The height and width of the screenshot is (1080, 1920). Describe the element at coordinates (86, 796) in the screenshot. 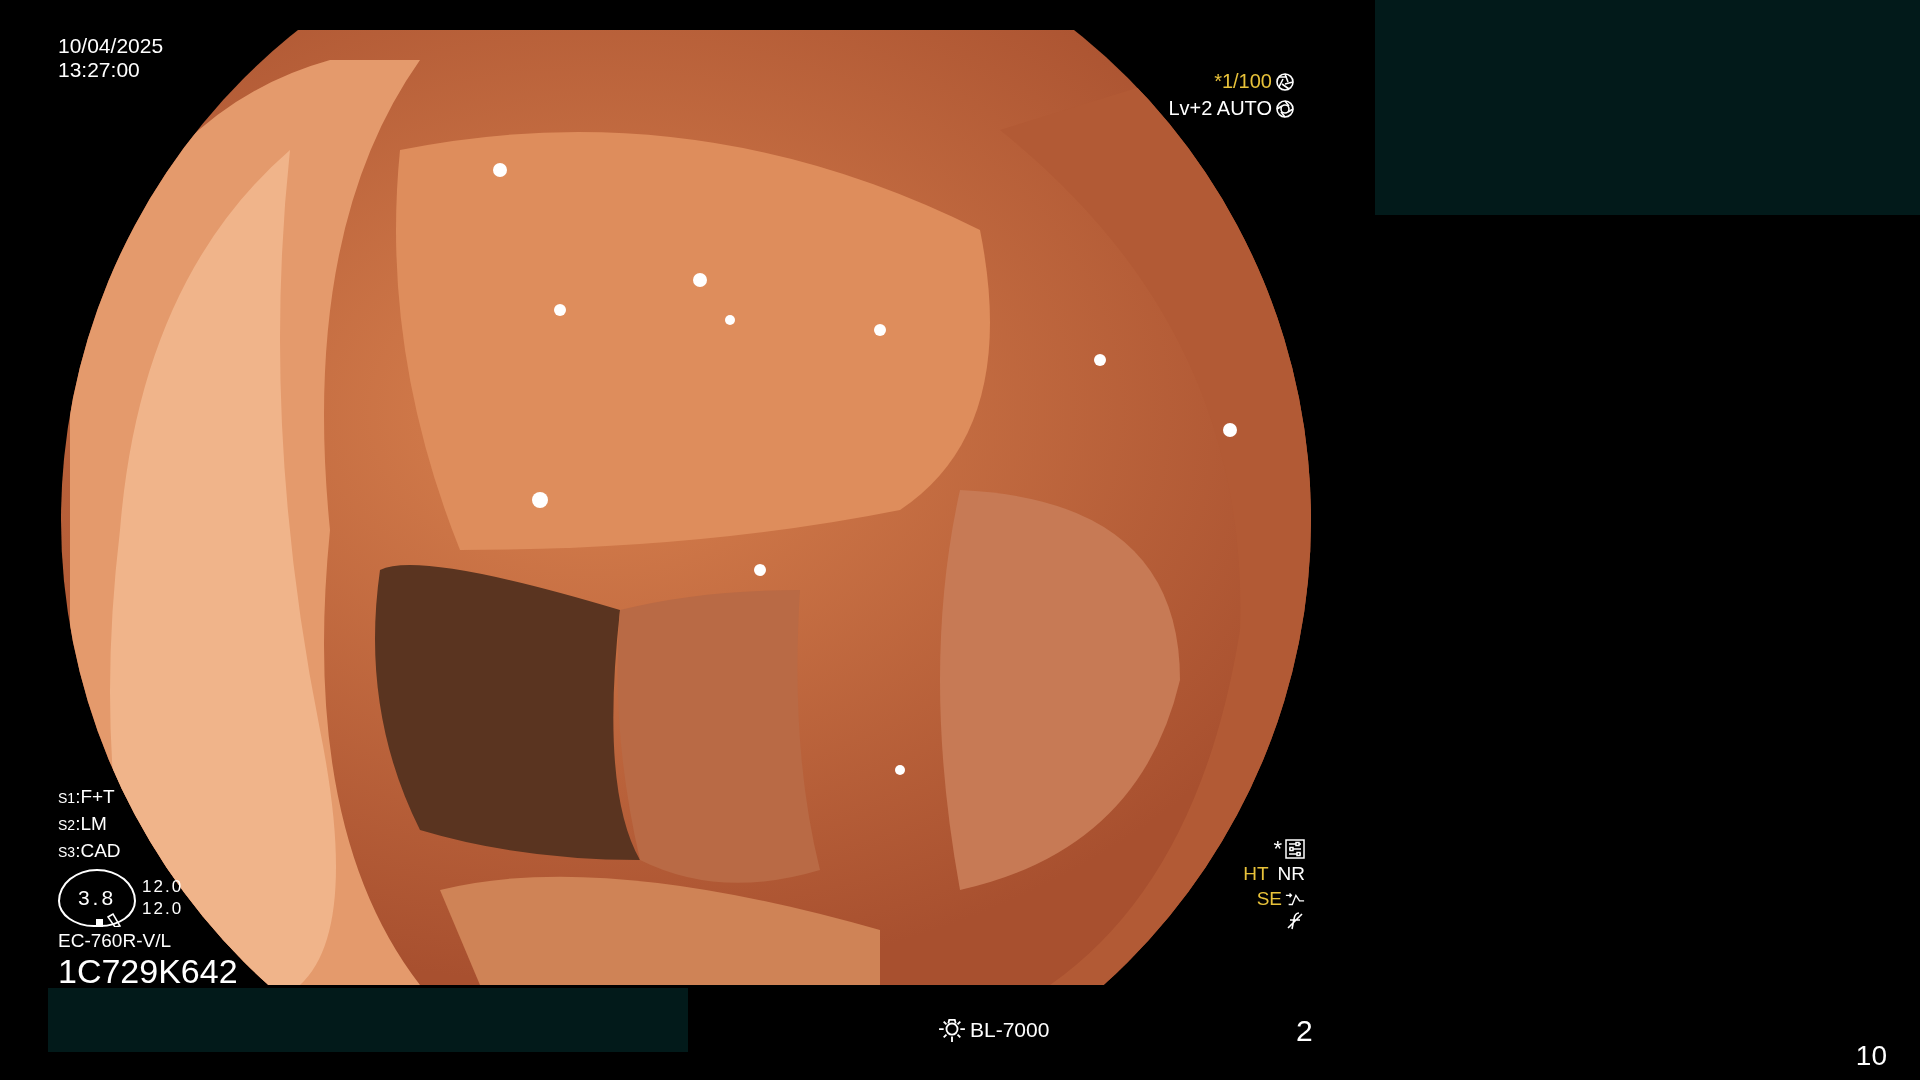

I see `setting-text: S1:F+T` at that location.